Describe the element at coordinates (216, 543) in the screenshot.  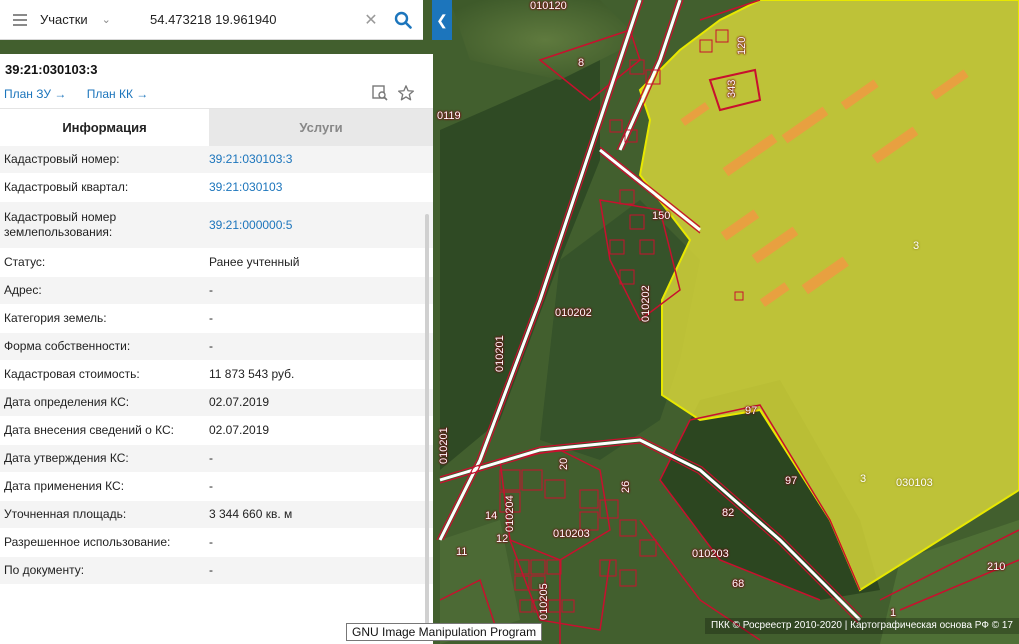
I see `table-row: Разрешенное использование: -` at that location.